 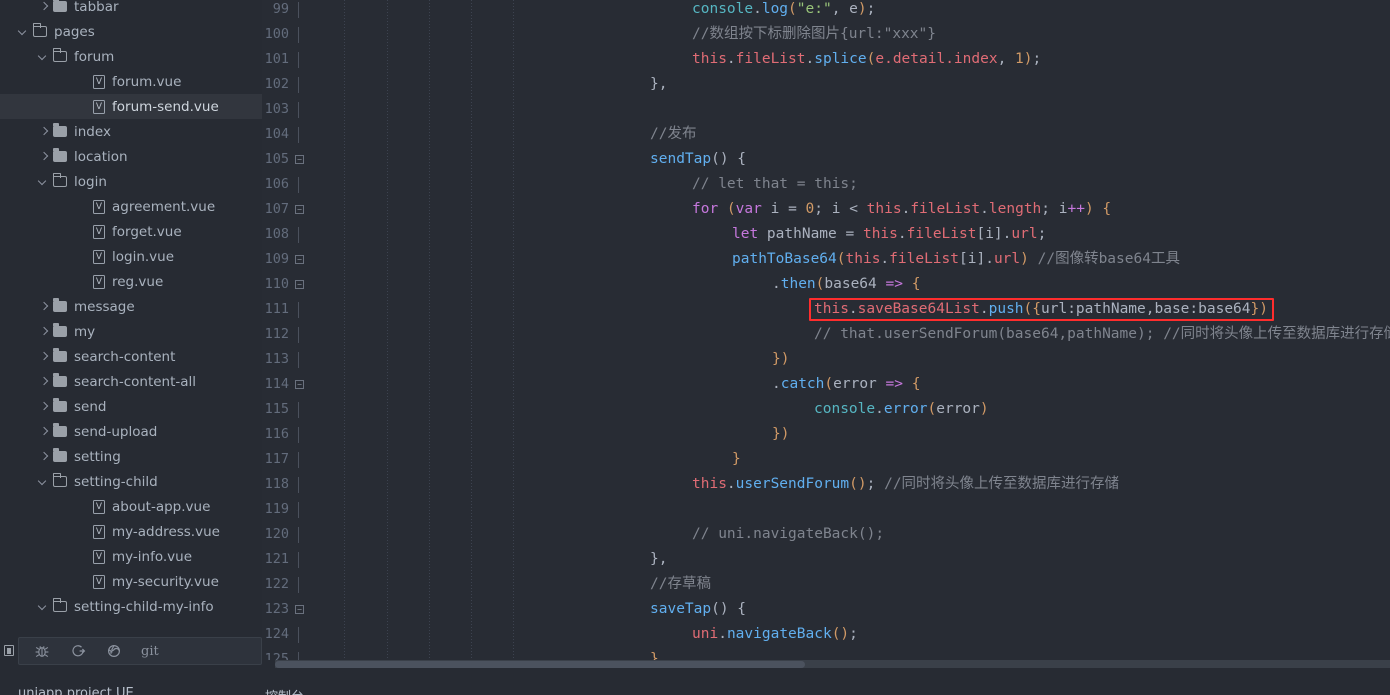 I want to click on tree-item-agreement-vue: Vagreement.vue, so click(x=131, y=206).